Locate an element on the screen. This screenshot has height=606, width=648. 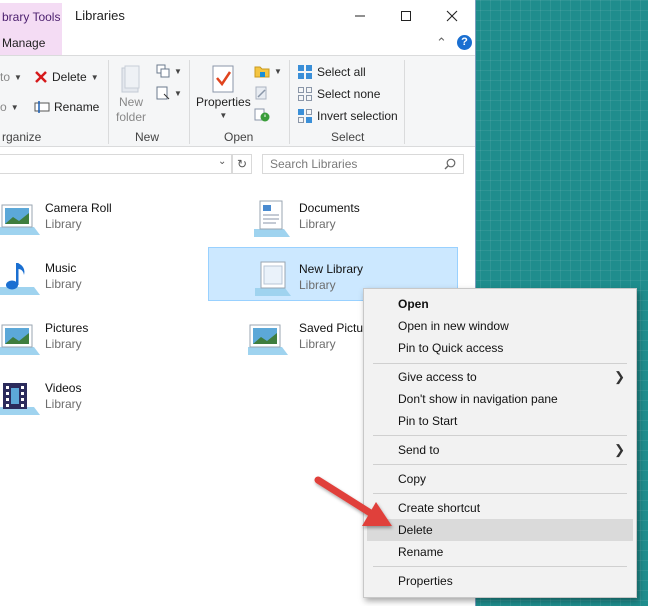
minimize-icon is located at coordinates (360, 15).